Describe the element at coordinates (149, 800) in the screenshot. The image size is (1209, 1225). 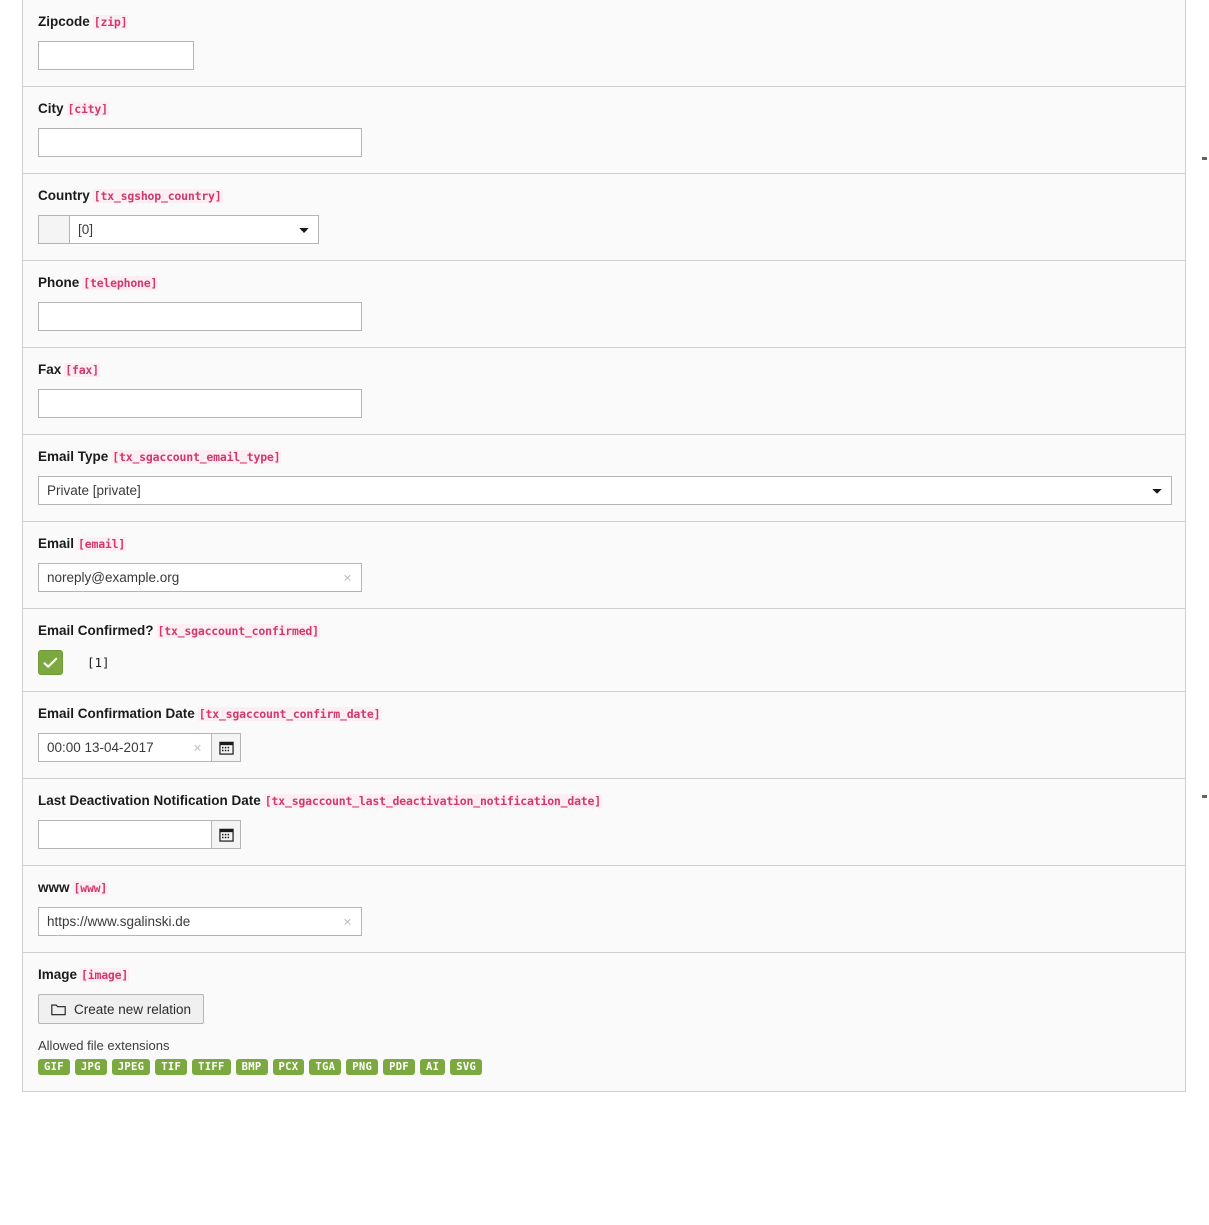
I see `field-label-text: Last Deactivation Notification Date` at that location.